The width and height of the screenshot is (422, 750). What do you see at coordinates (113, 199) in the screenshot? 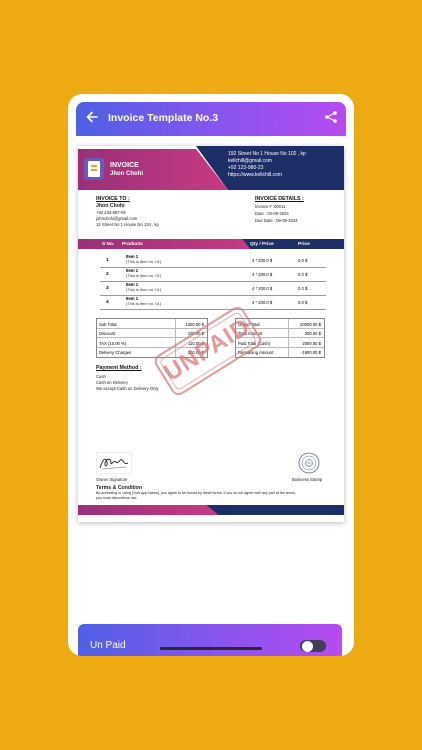
I see `invoice-to-title: INVOICE TO :` at bounding box center [113, 199].